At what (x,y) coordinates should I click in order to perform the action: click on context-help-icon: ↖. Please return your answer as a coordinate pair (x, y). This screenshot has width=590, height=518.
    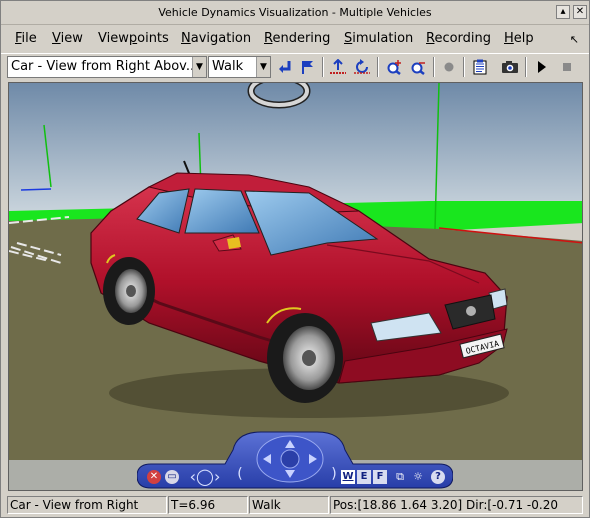
    Looking at the image, I should click on (574, 39).